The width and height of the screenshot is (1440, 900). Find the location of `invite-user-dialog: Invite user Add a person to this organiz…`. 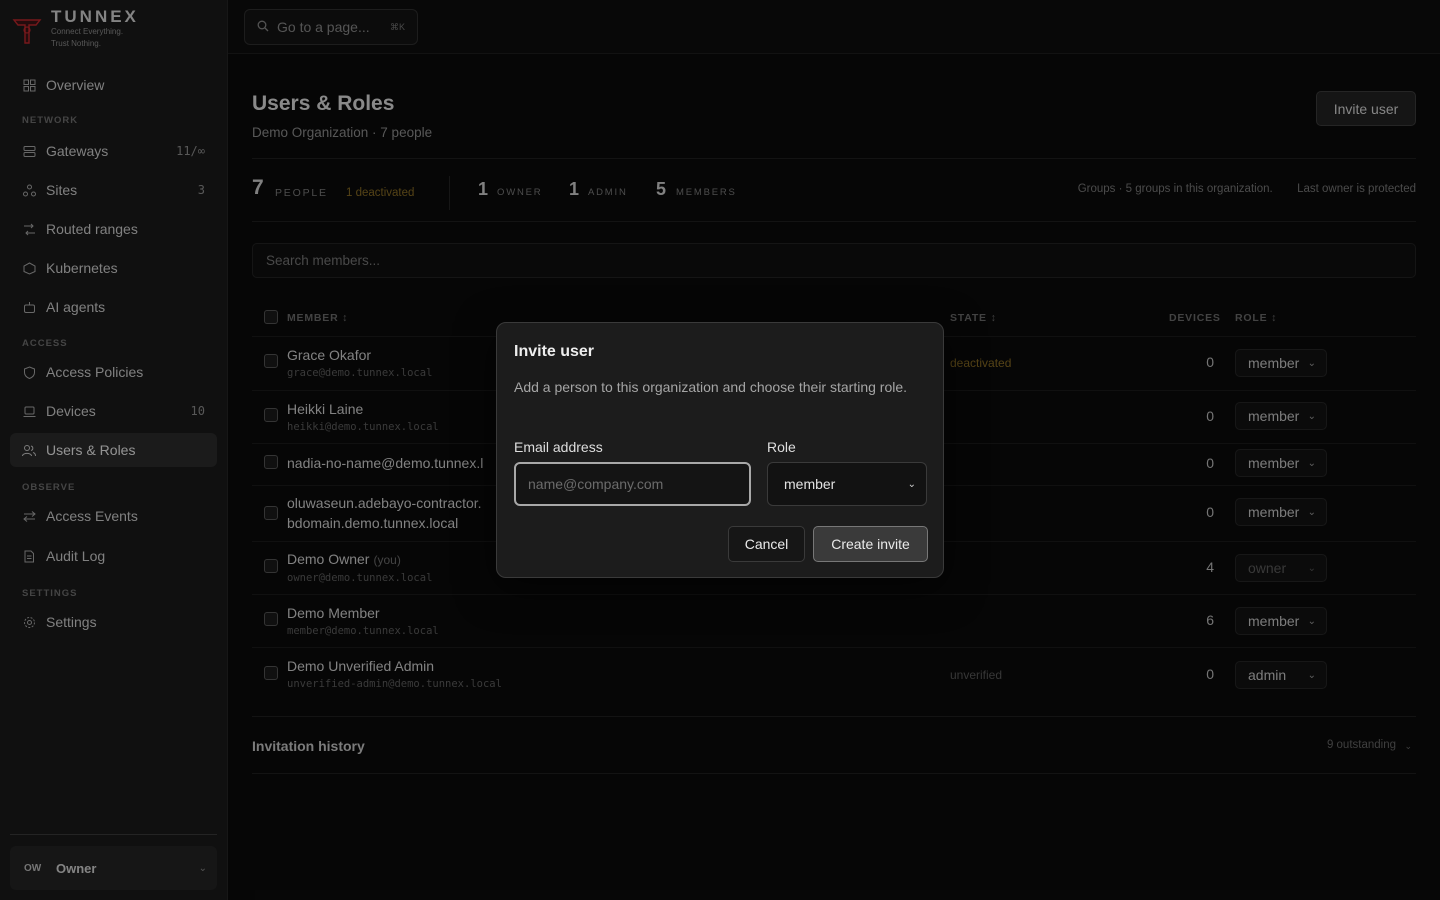

invite-user-dialog: Invite user Add a person to this organiz… is located at coordinates (720, 450).